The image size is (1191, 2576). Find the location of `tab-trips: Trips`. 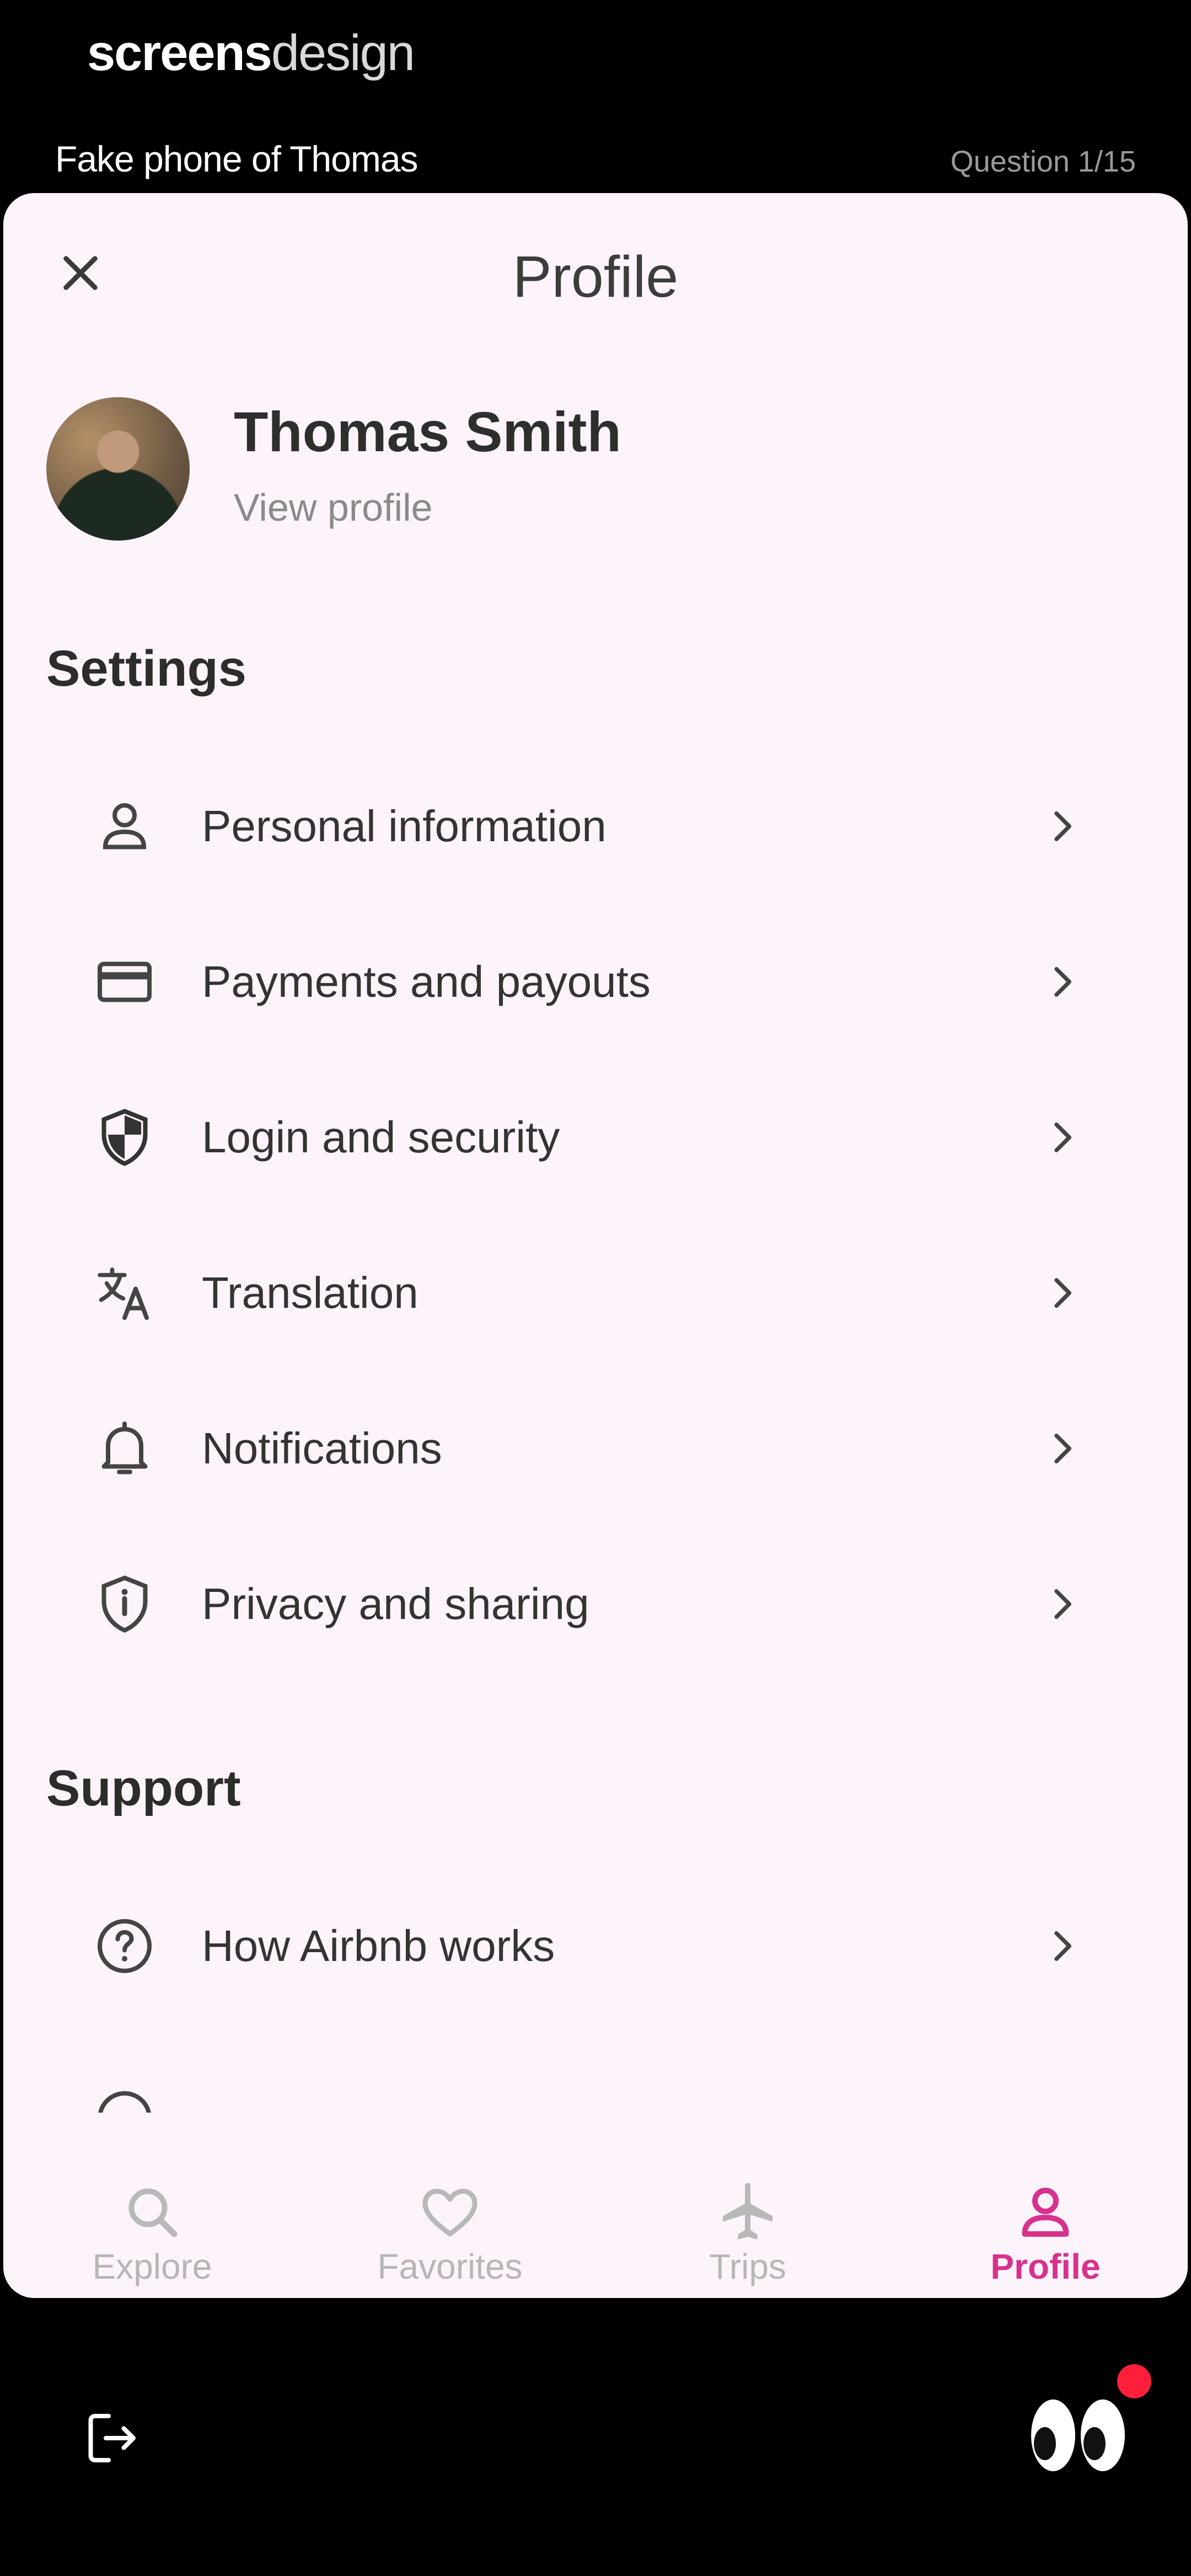

tab-trips: Trips is located at coordinates (748, 2227).